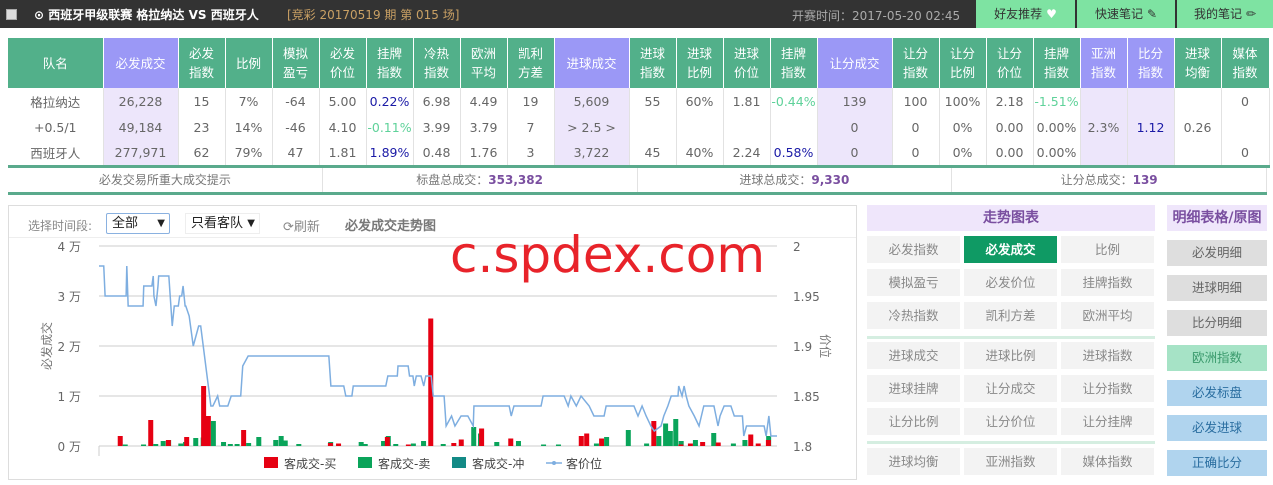 The height and width of the screenshot is (485, 1273). What do you see at coordinates (138, 223) in the screenshot?
I see `period-select: 全部 ▼` at bounding box center [138, 223].